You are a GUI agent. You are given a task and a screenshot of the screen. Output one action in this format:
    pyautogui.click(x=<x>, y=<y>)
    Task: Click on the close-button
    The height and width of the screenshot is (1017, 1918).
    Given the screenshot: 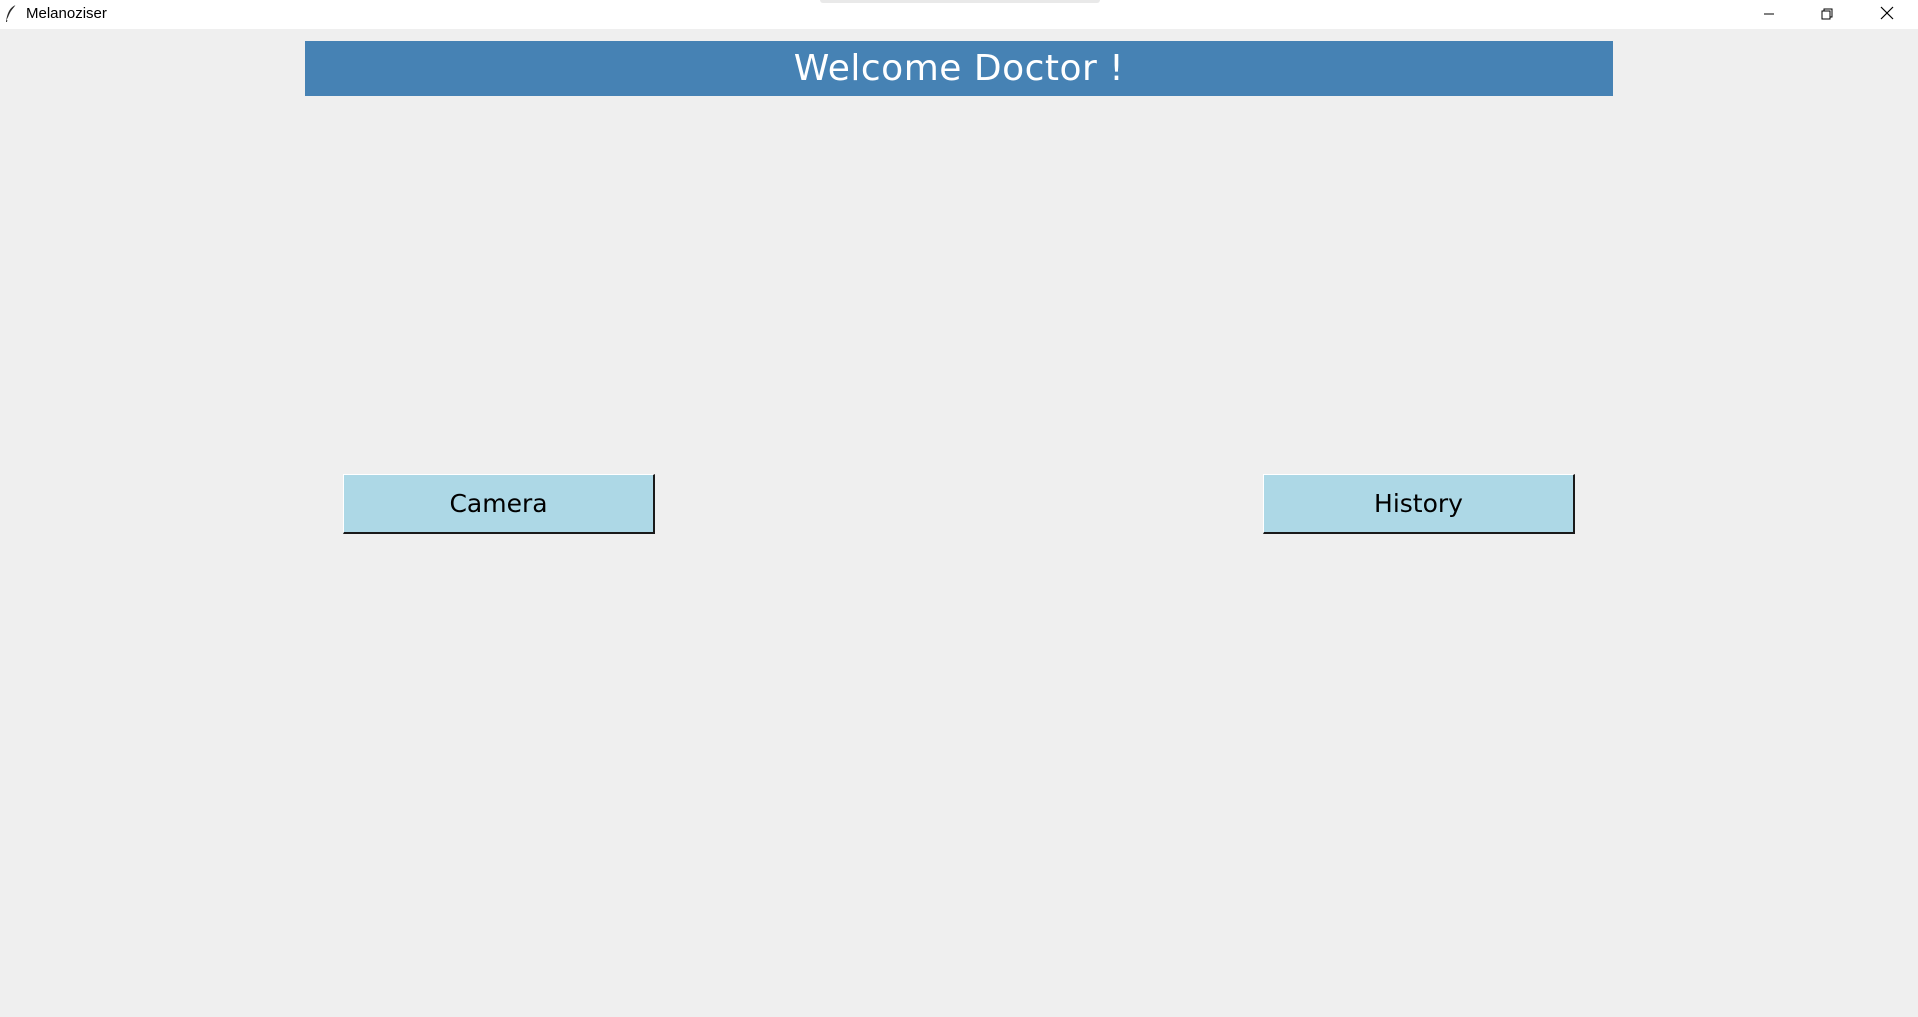 What is the action you would take?
    pyautogui.click(x=1887, y=14)
    